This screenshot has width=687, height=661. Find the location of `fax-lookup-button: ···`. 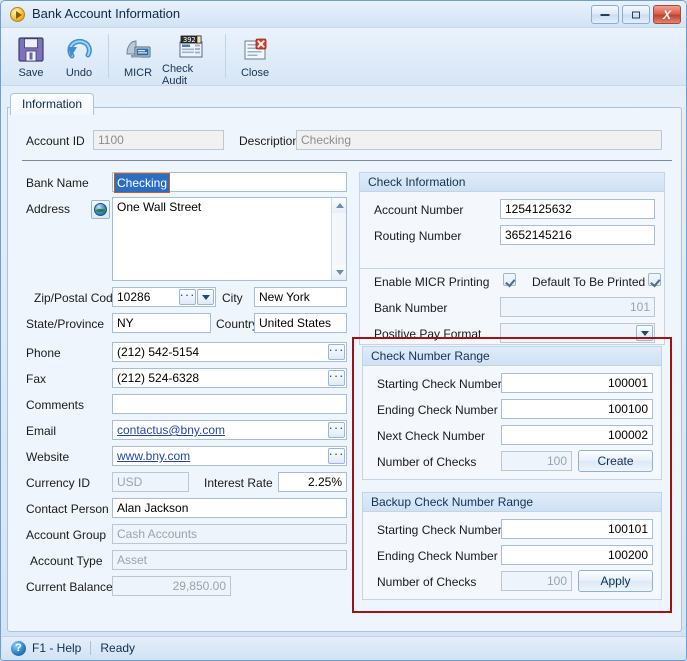

fax-lookup-button: ··· is located at coordinates (336, 377).